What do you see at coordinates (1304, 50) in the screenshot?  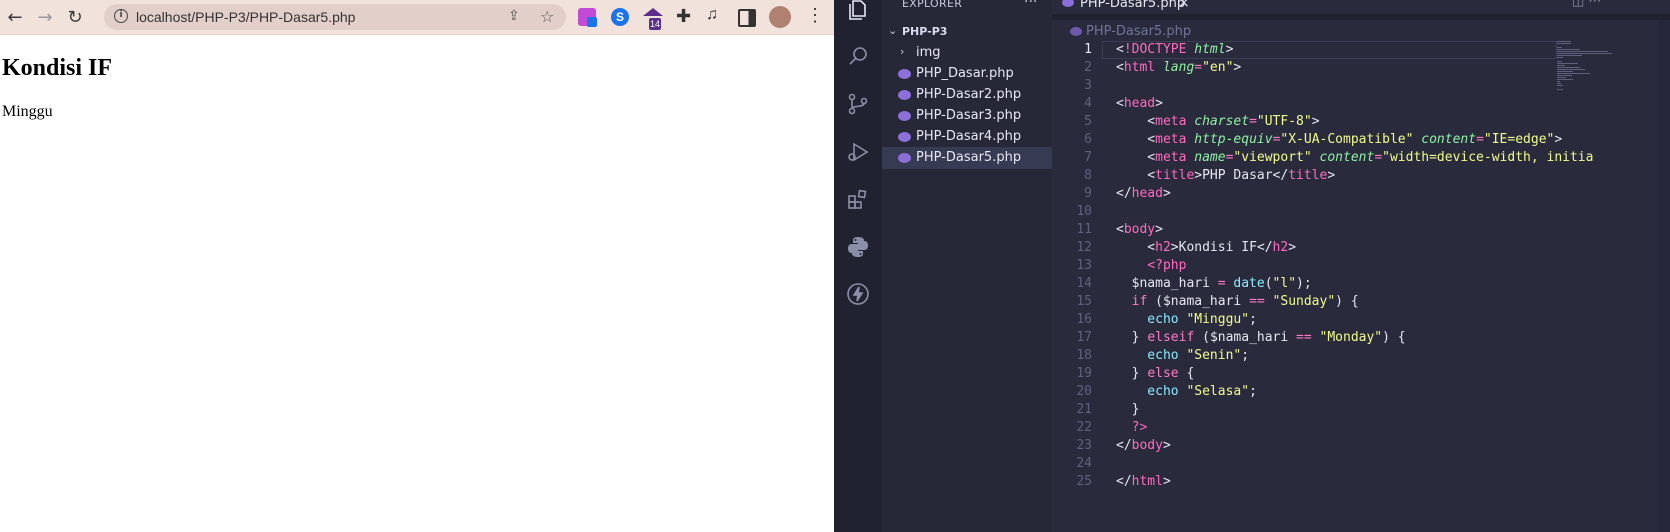 I see `code-line: 1 <!DOCTYPE html>` at bounding box center [1304, 50].